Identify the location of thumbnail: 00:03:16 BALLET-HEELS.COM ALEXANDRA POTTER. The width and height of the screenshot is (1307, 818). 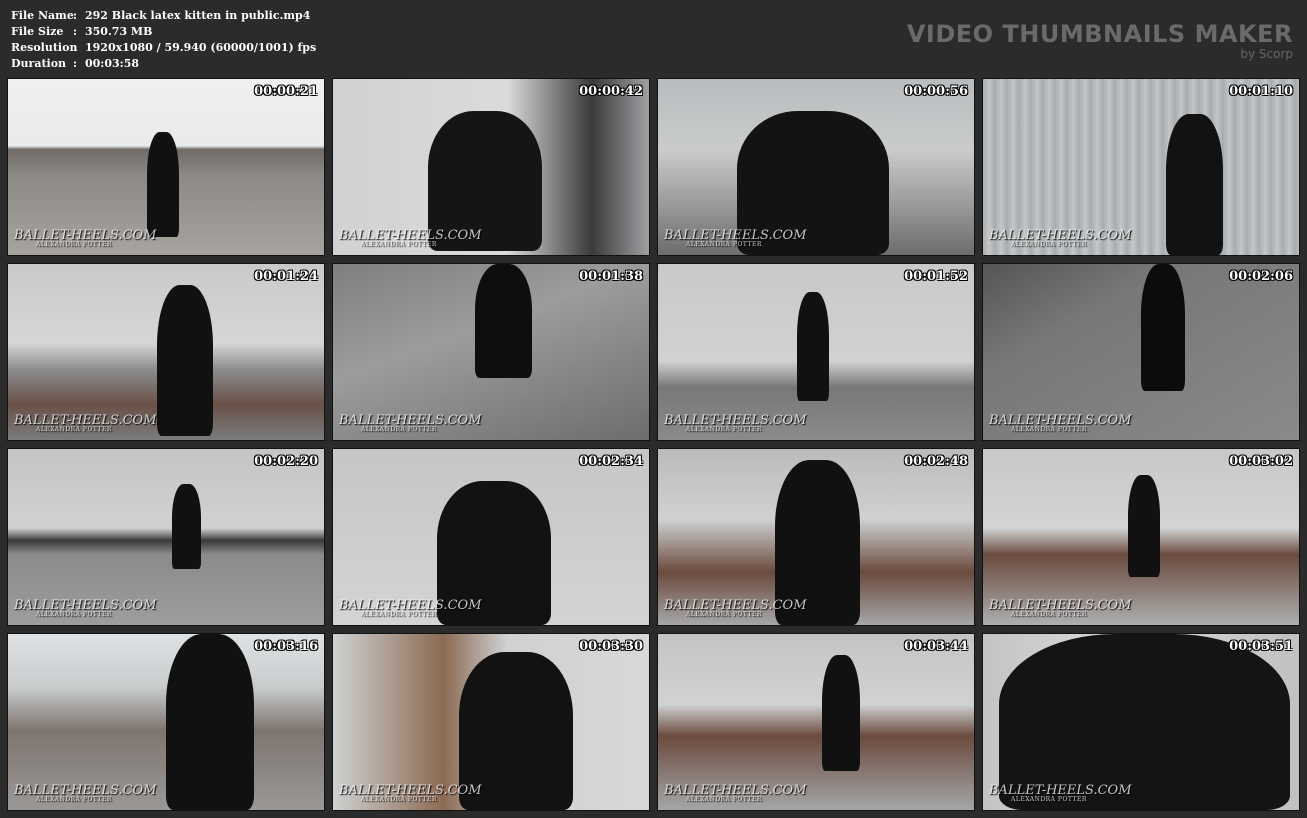
(166, 722).